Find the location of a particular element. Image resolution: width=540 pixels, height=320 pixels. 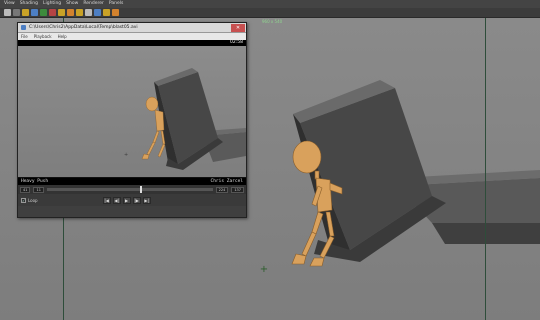

total-frames-field: 137 is located at coordinates (237, 189).